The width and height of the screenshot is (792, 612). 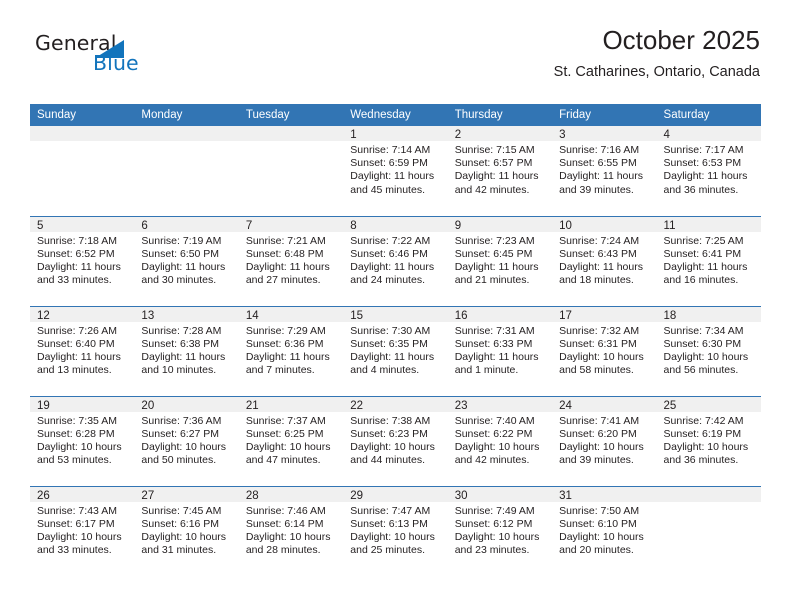 I want to click on sunrise-text: Sunrise: 7:31 AM, so click(x=494, y=330).